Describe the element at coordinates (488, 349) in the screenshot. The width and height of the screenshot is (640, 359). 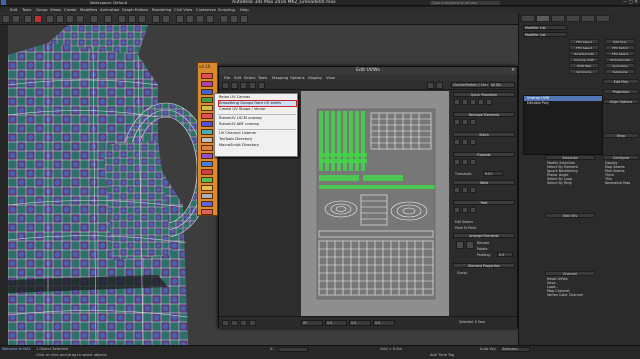
I see `auto-key-button: Auto Key` at that location.